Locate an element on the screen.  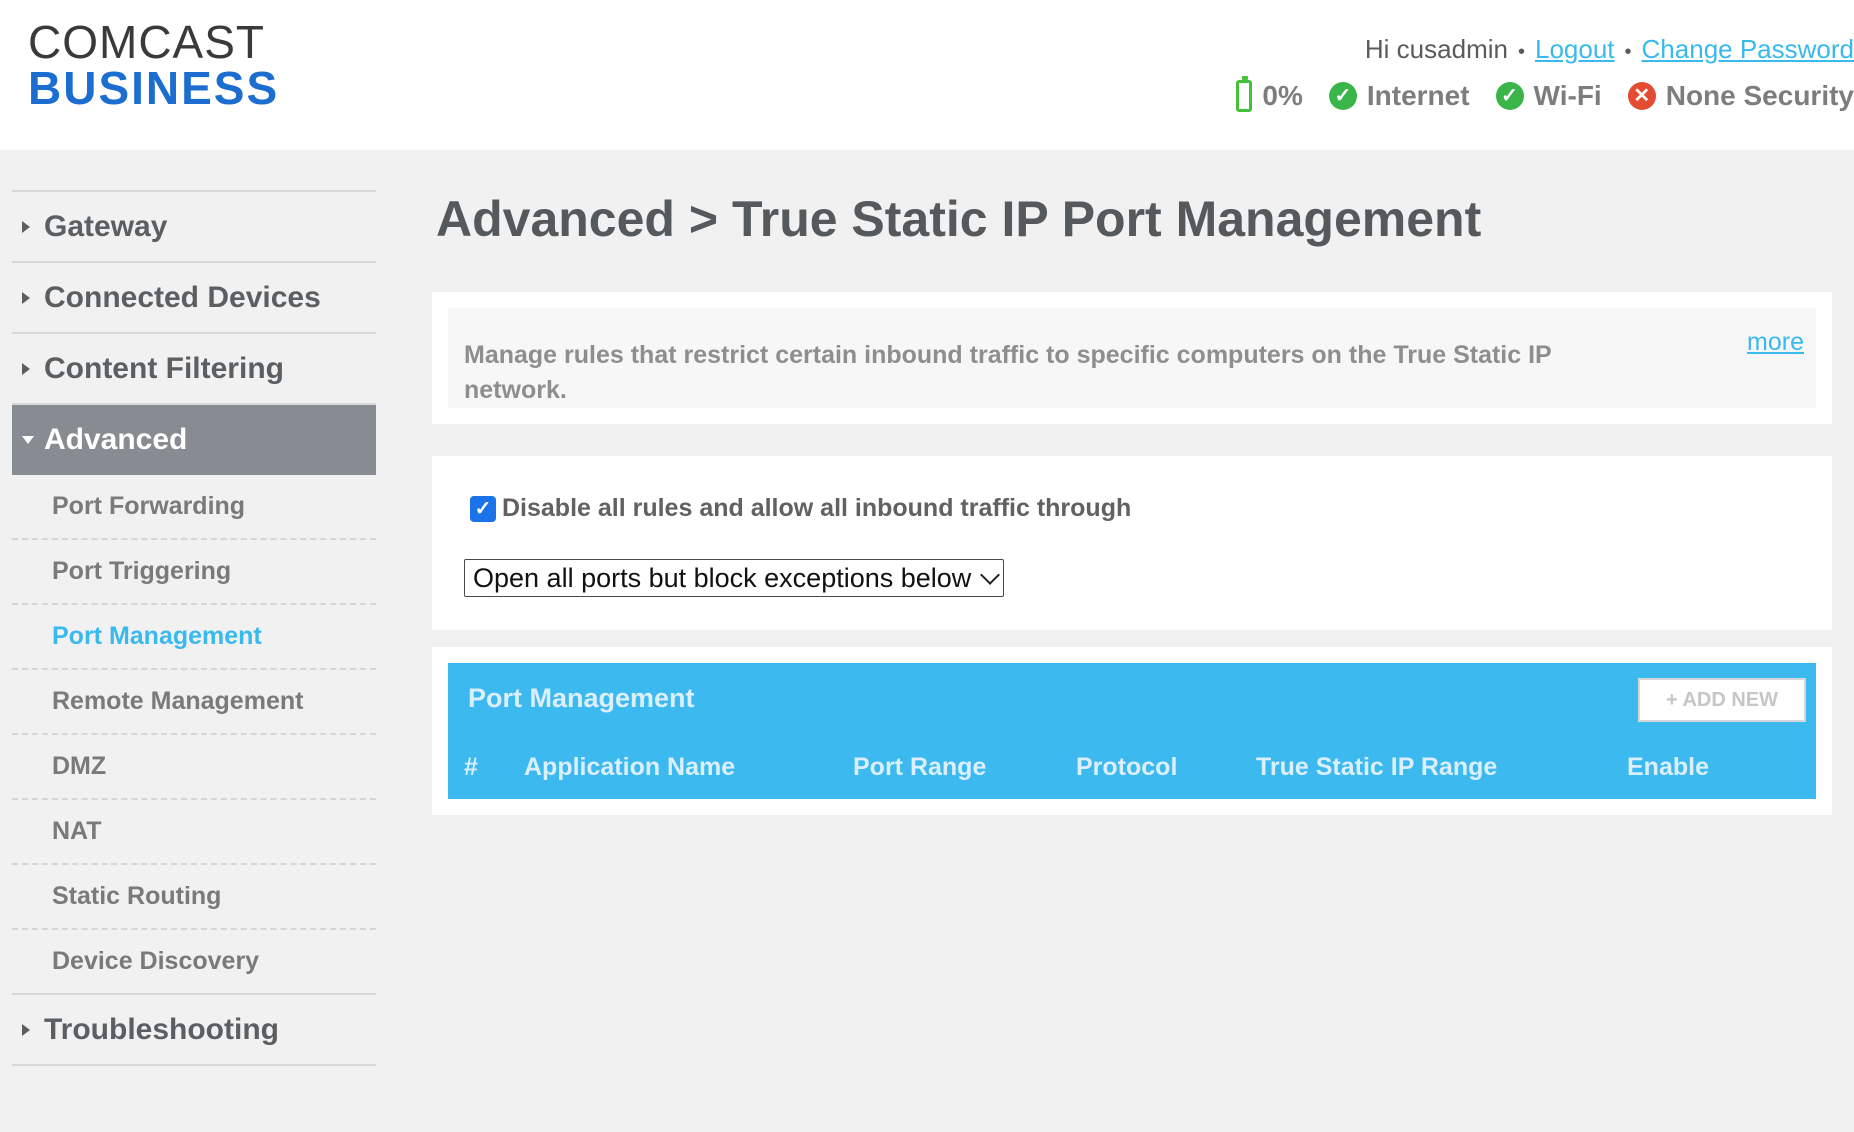
greeting: Hi cusadmin is located at coordinates (1436, 49).